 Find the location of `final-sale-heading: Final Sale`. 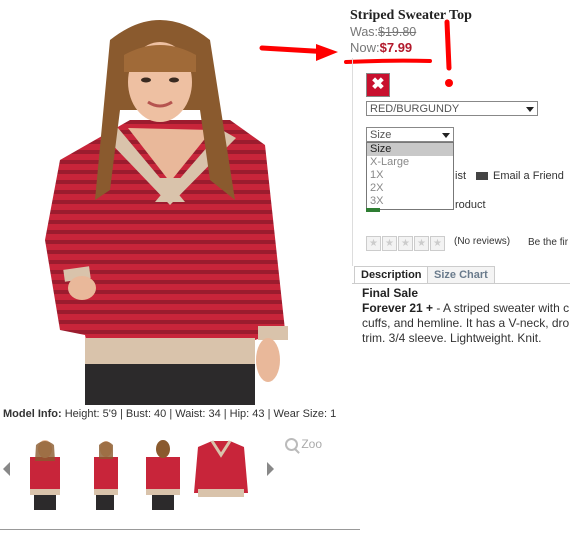

final-sale-heading: Final Sale is located at coordinates (390, 293).